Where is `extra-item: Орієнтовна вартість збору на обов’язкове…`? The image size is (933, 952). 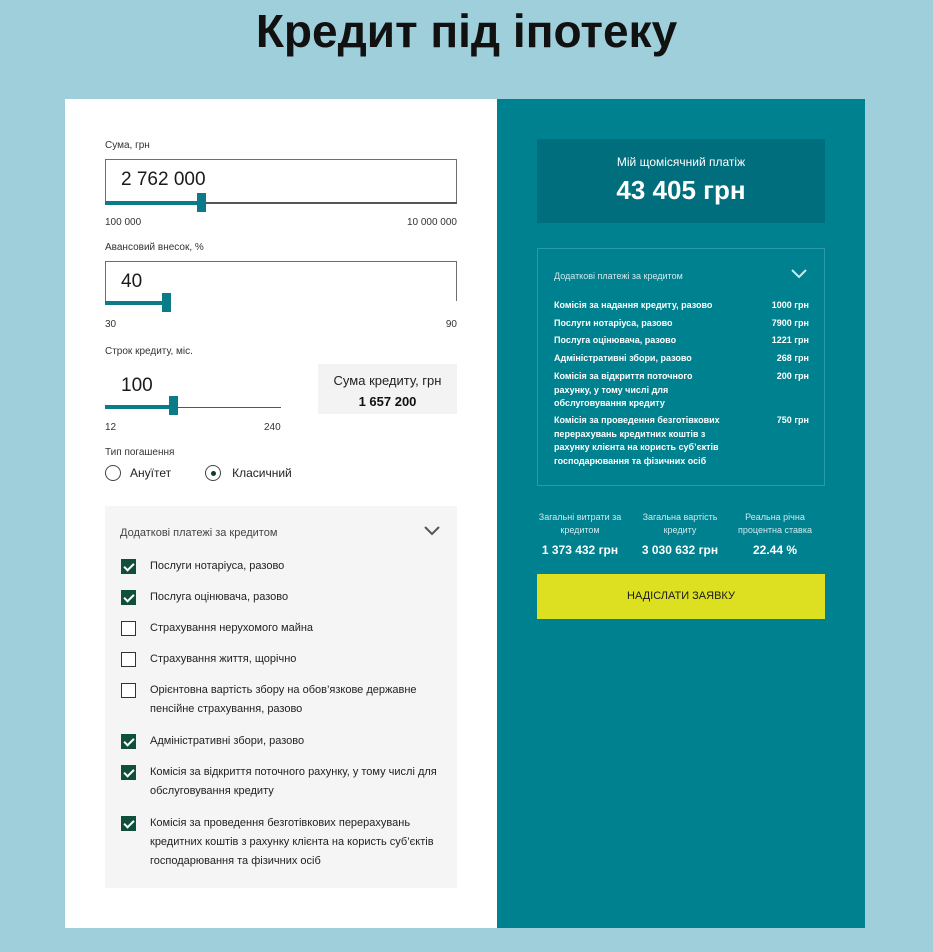
extra-item: Орієнтовна вартість збору на обов’язкове… is located at coordinates (280, 701).